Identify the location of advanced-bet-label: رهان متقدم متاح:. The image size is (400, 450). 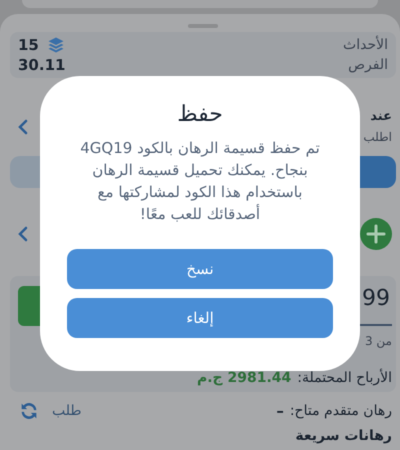
(341, 411).